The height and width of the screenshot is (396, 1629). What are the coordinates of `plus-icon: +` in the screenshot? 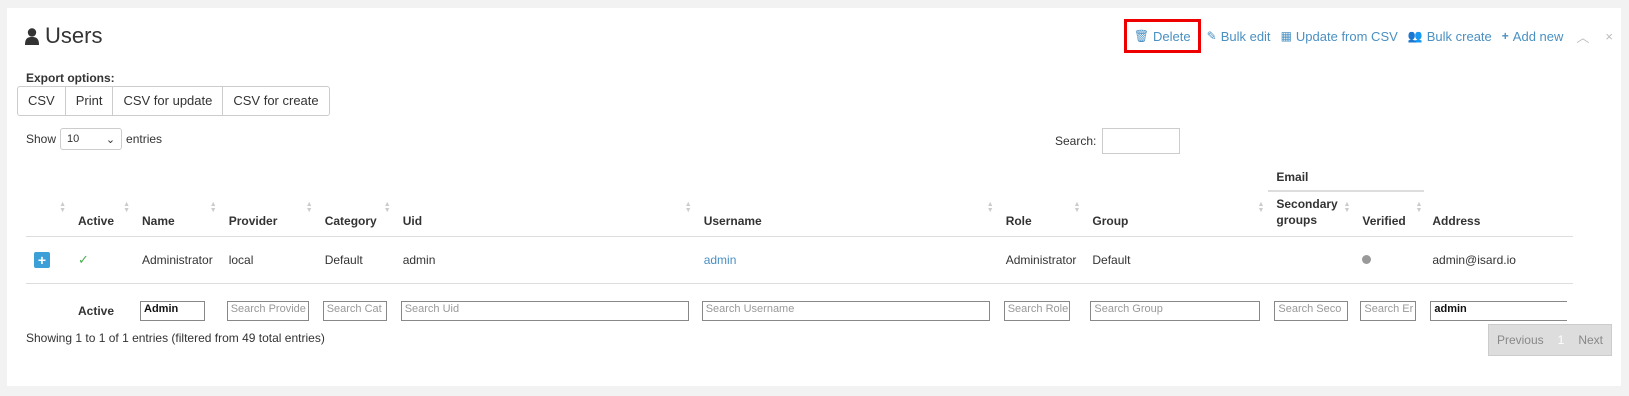 It's located at (1505, 36).